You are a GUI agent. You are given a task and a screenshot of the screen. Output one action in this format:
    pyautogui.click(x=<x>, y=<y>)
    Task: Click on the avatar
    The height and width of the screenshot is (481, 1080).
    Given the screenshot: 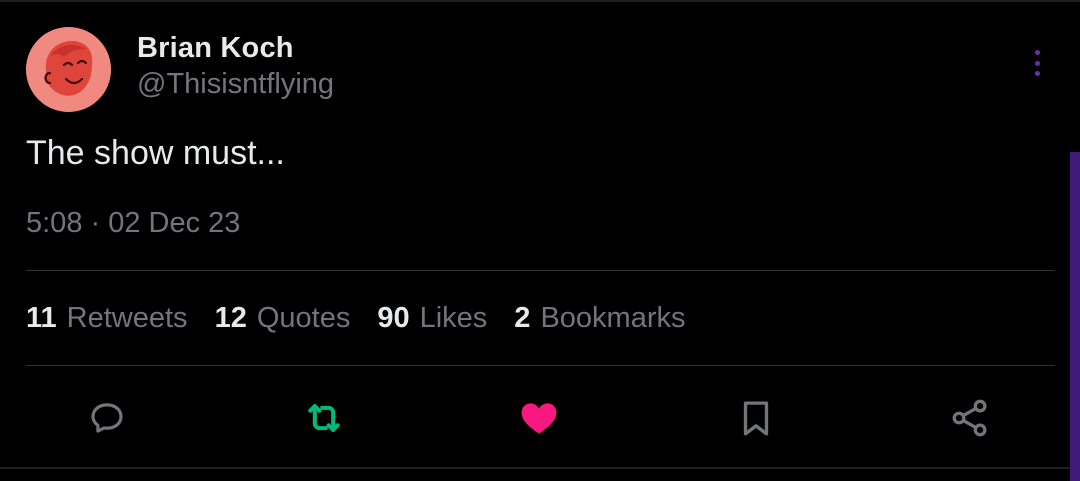 What is the action you would take?
    pyautogui.click(x=68, y=69)
    